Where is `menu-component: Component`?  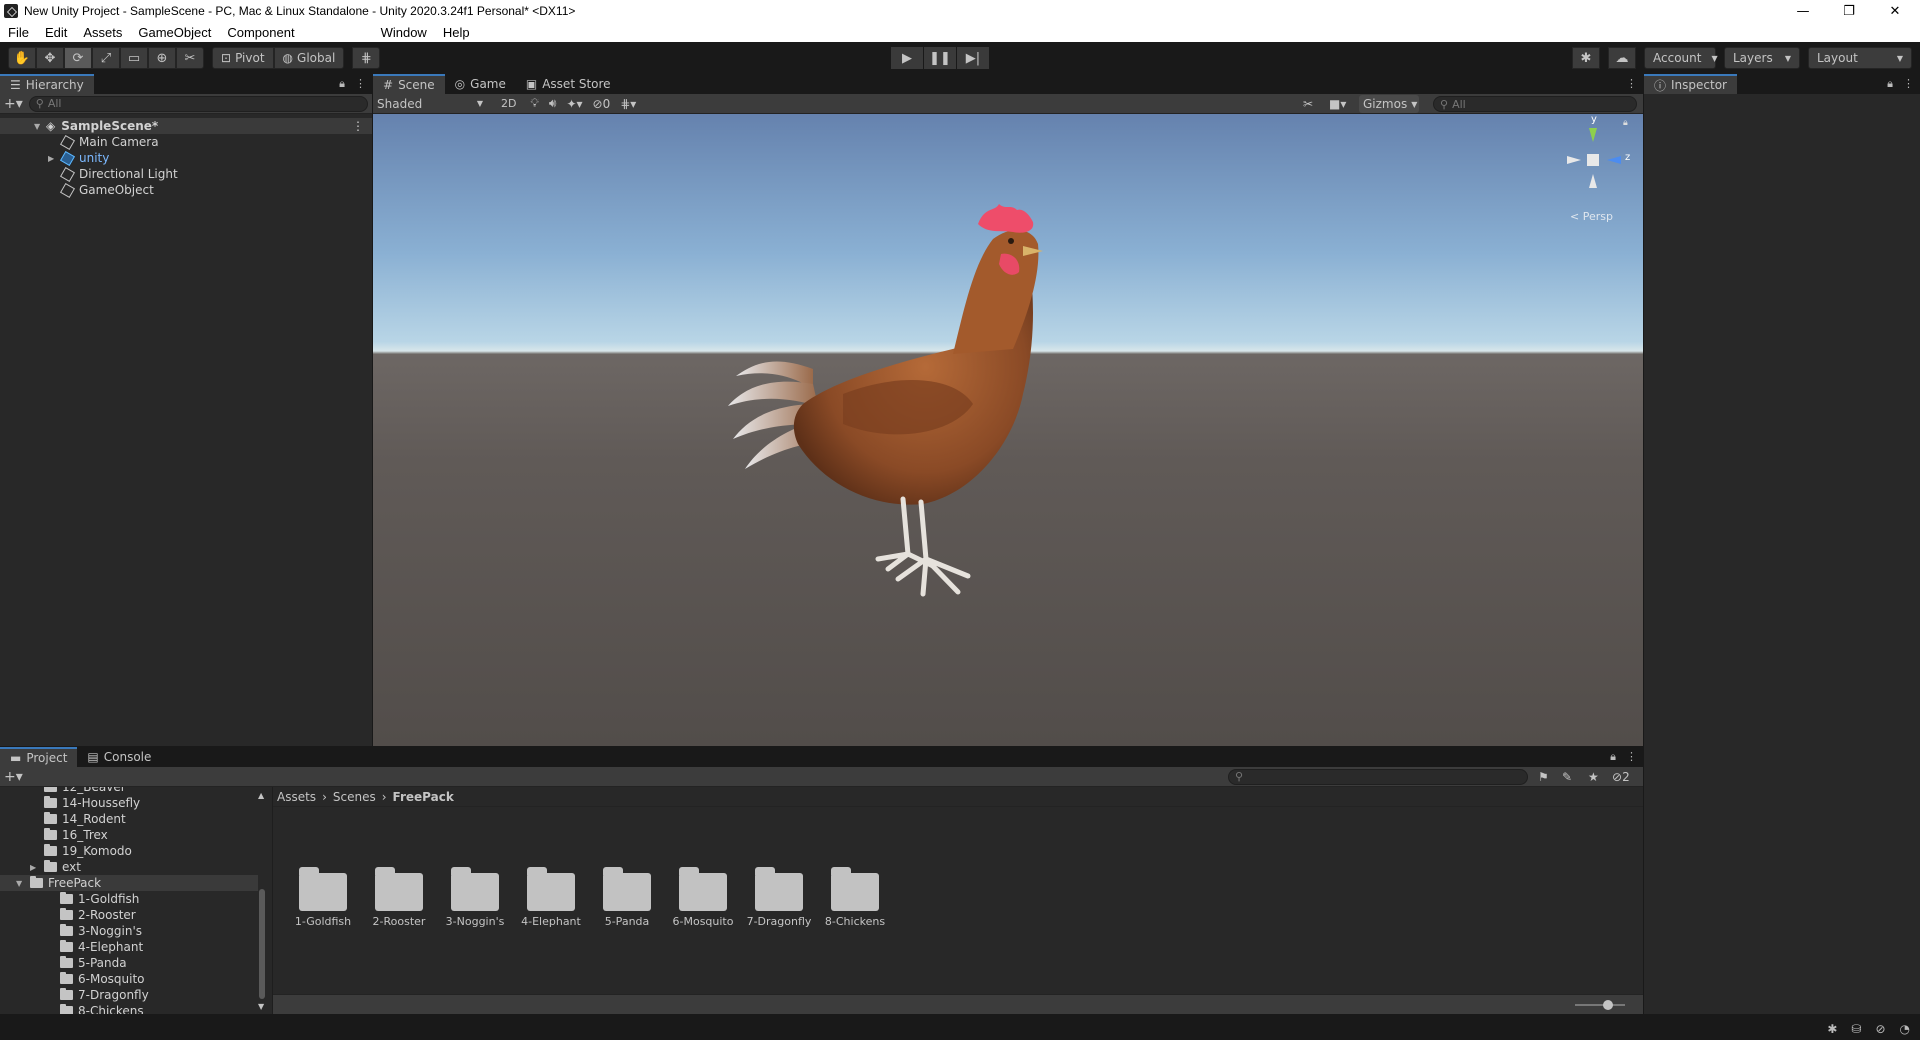
menu-component: Component is located at coordinates (260, 32).